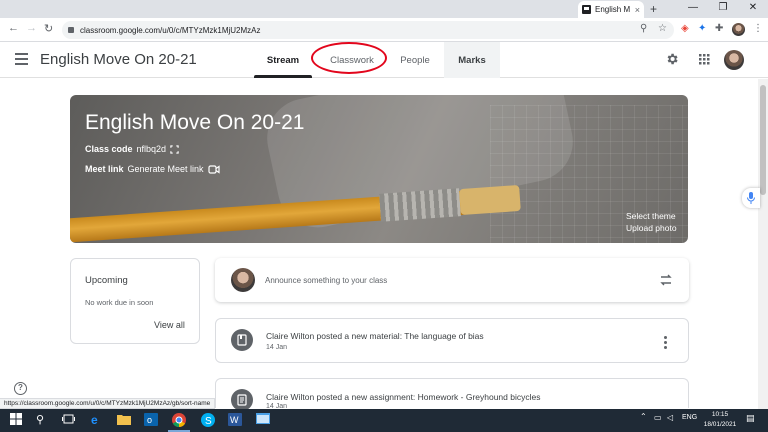 Image resolution: width=768 pixels, height=432 pixels. I want to click on upcoming-empty-text: No work due in soon, so click(119, 302).